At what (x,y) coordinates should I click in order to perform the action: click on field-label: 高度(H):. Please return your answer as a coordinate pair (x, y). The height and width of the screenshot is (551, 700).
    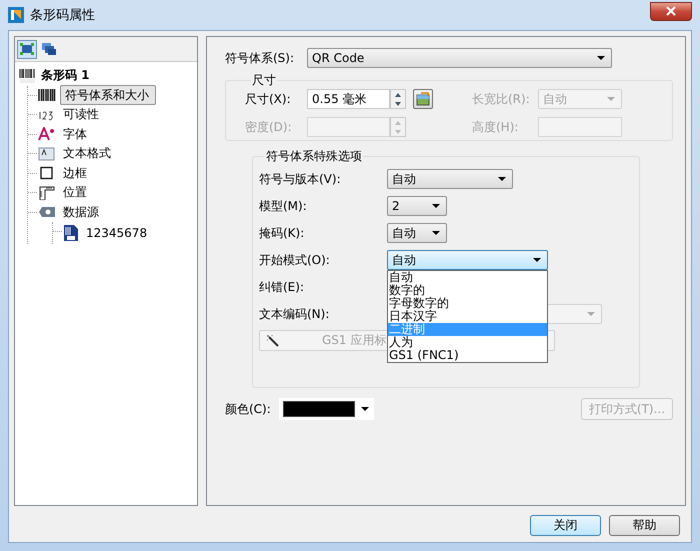
    Looking at the image, I should click on (496, 127).